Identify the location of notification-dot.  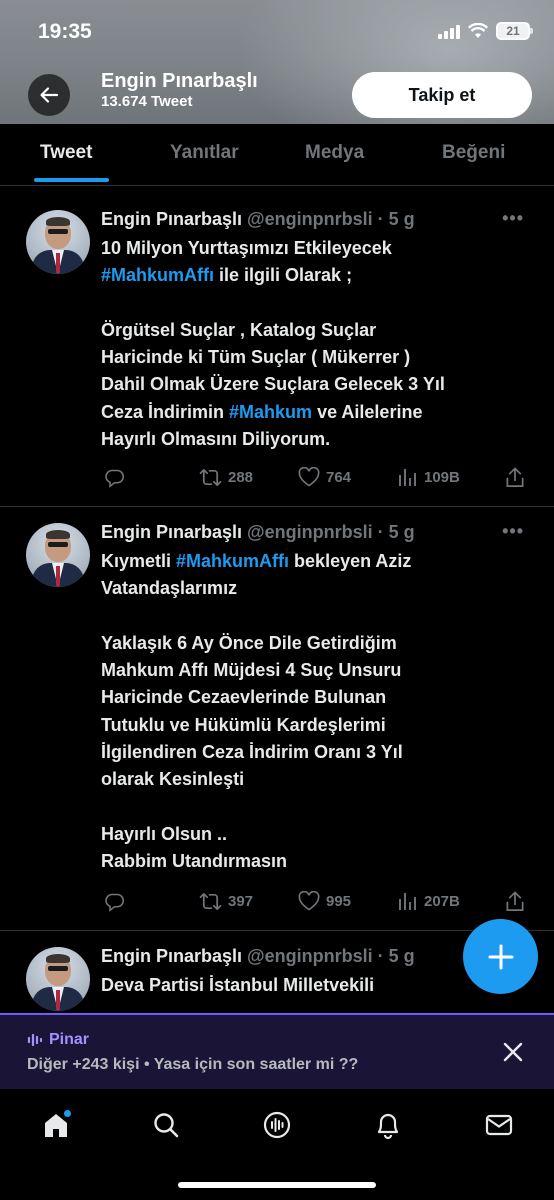
(67, 1113).